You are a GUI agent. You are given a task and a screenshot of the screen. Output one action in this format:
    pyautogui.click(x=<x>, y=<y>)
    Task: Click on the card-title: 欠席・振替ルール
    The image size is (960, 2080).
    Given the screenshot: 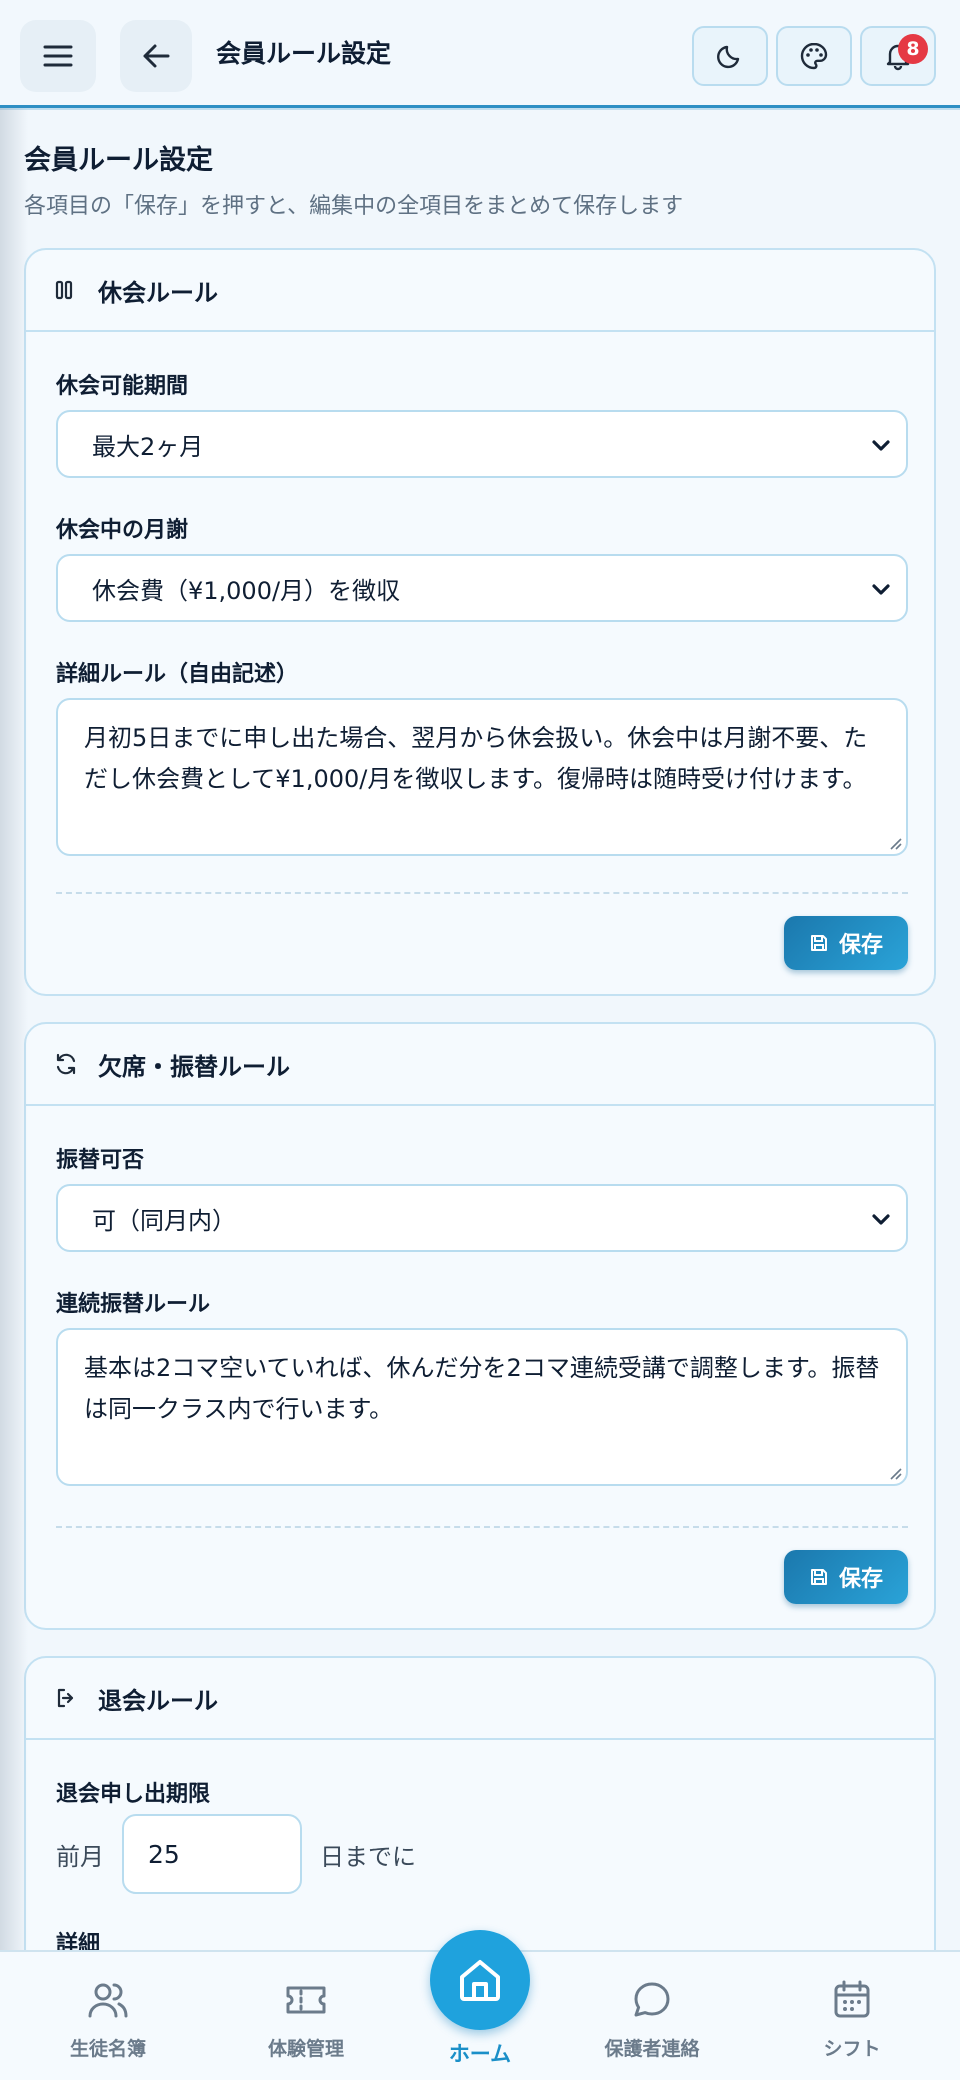 What is the action you would take?
    pyautogui.click(x=194, y=1066)
    